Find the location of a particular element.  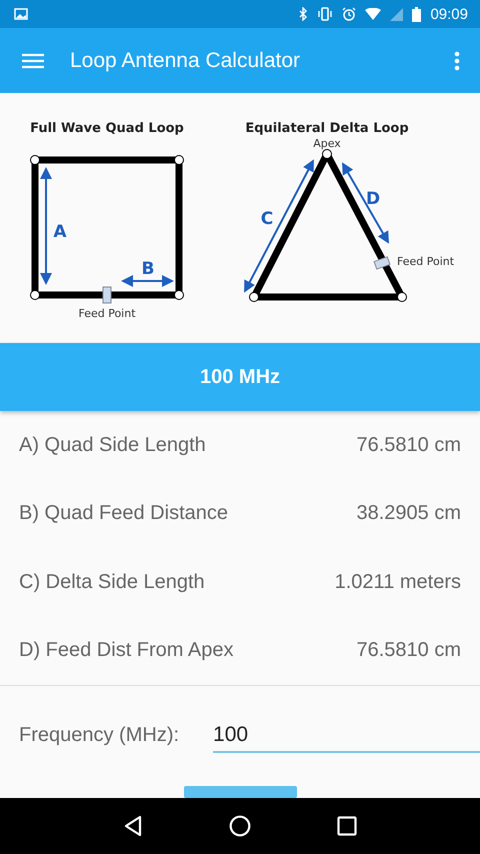

field-label: Frequency (MHz): is located at coordinates (99, 735).